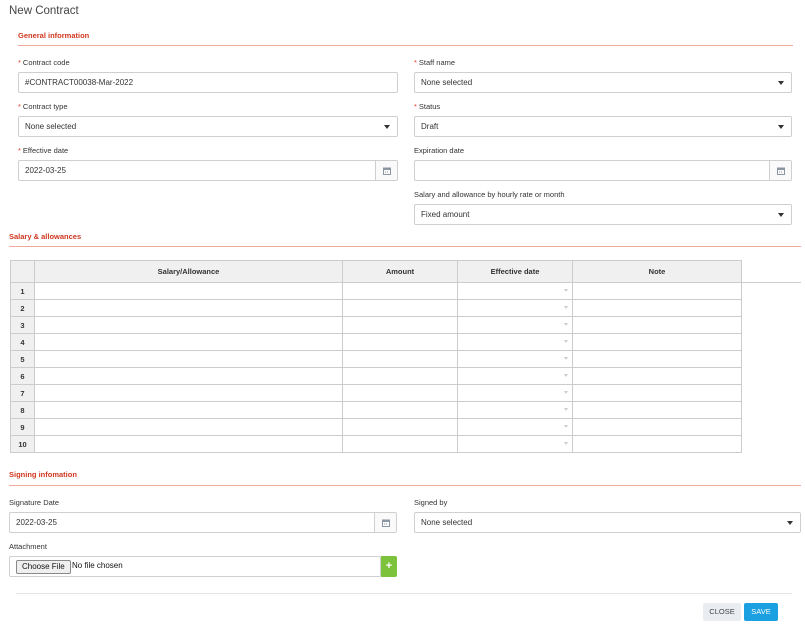 Image resolution: width=805 pixels, height=630 pixels. I want to click on plus-icon: +, so click(389, 566).